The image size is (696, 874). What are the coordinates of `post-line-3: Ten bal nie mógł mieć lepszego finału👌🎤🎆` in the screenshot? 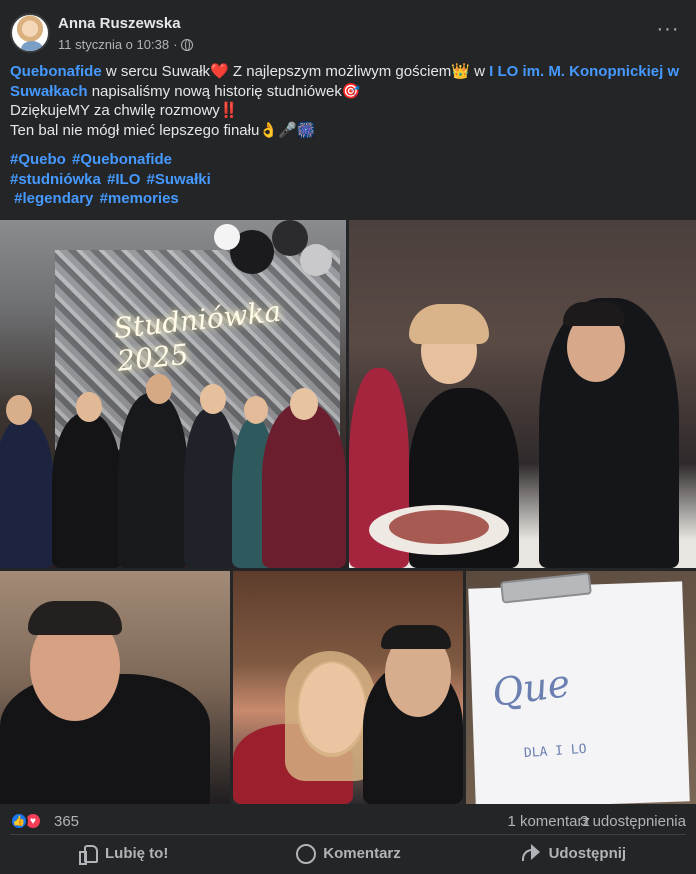 It's located at (163, 130).